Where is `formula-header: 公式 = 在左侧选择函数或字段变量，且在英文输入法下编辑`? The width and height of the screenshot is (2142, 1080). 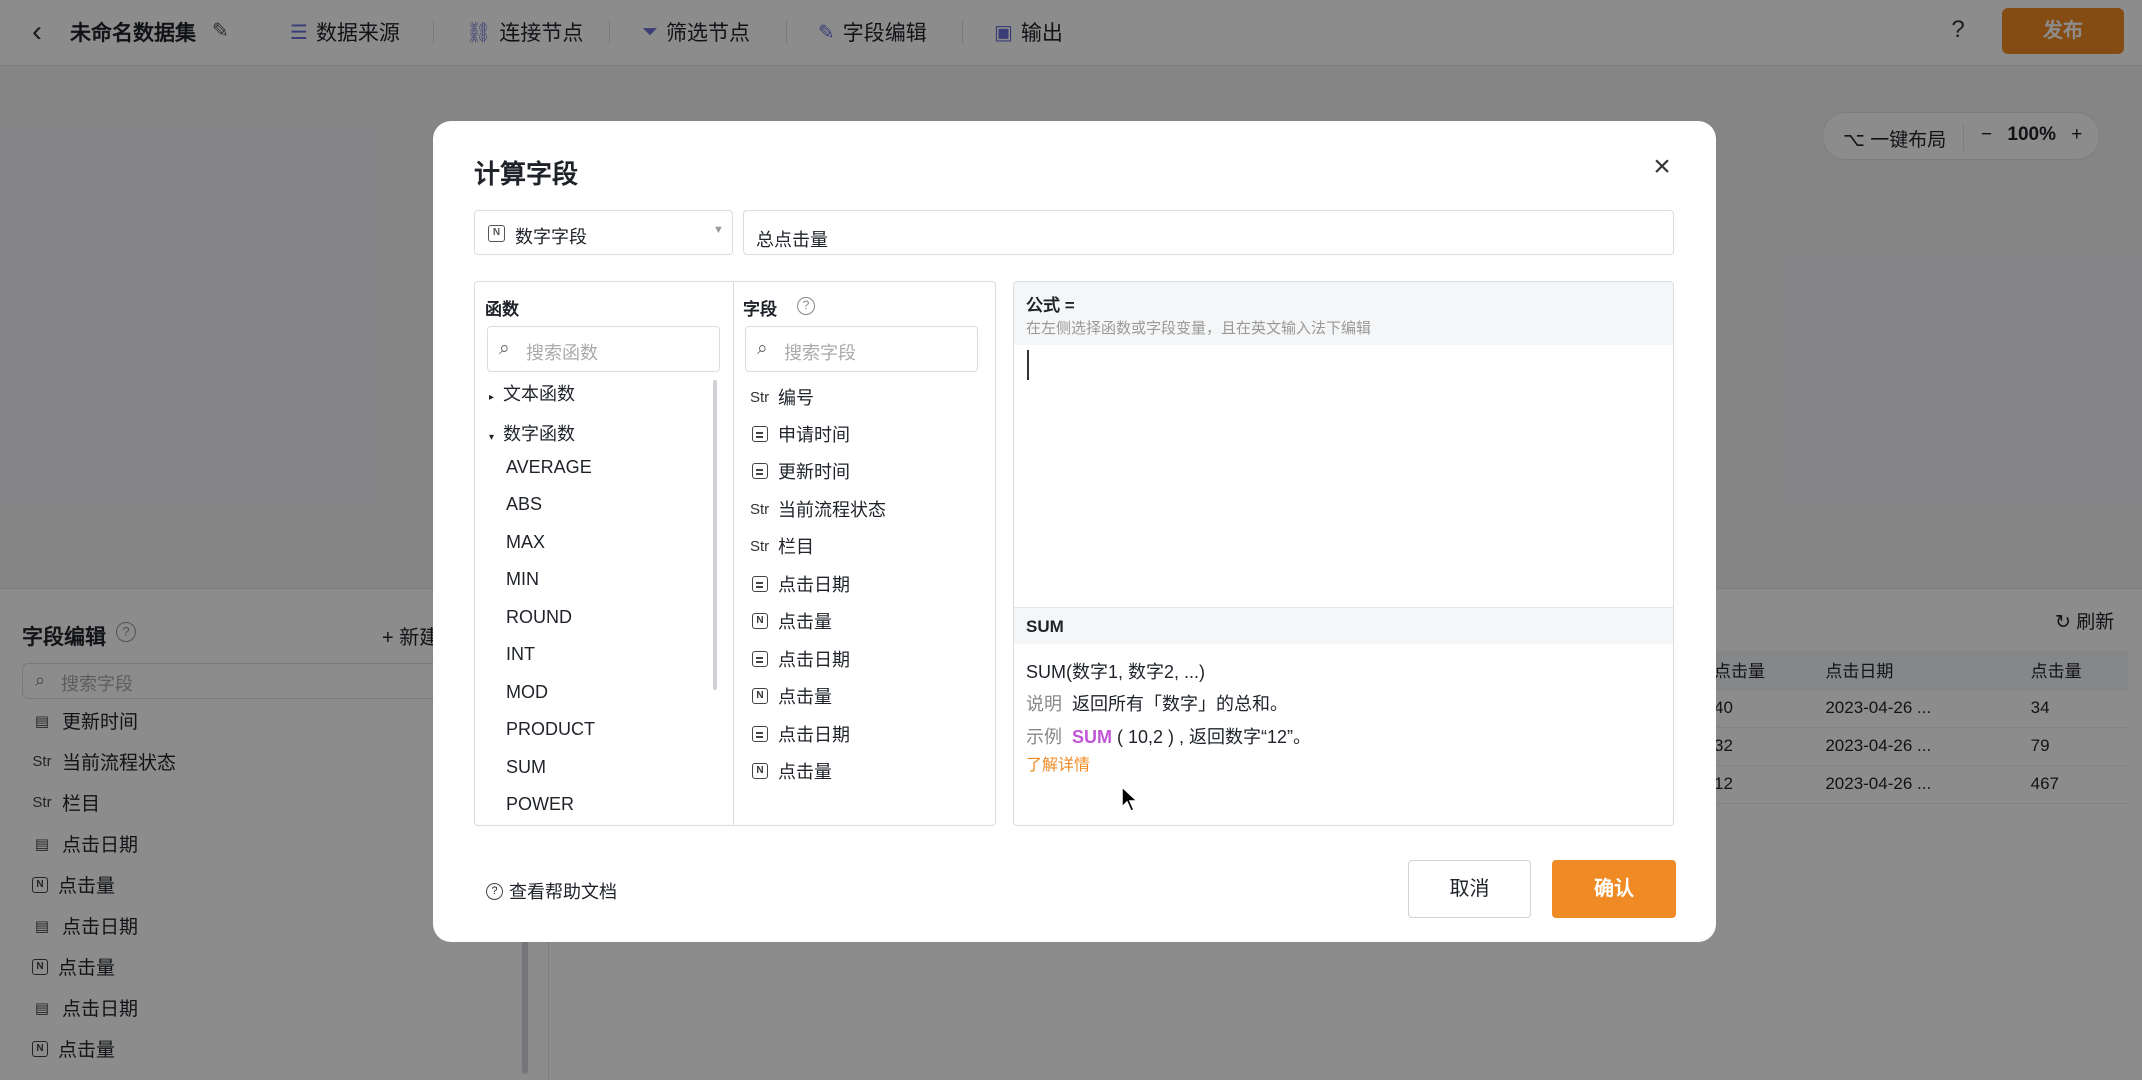 formula-header: 公式 = 在左侧选择函数或字段变量，且在英文输入法下编辑 is located at coordinates (1343, 313).